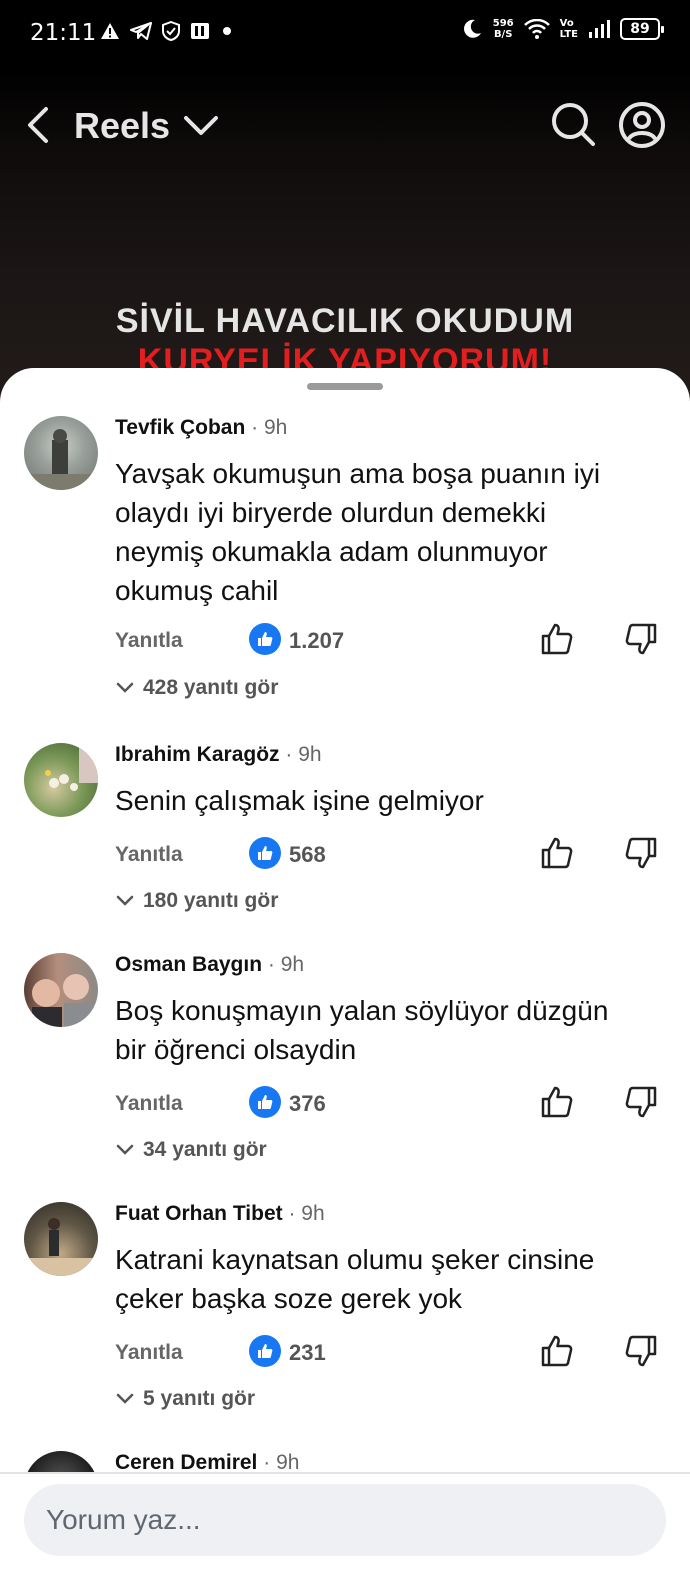 The image size is (690, 1572). What do you see at coordinates (345, 35) in the screenshot?
I see `status-bar: 21:11 596 B/S Vo LTE 89` at bounding box center [345, 35].